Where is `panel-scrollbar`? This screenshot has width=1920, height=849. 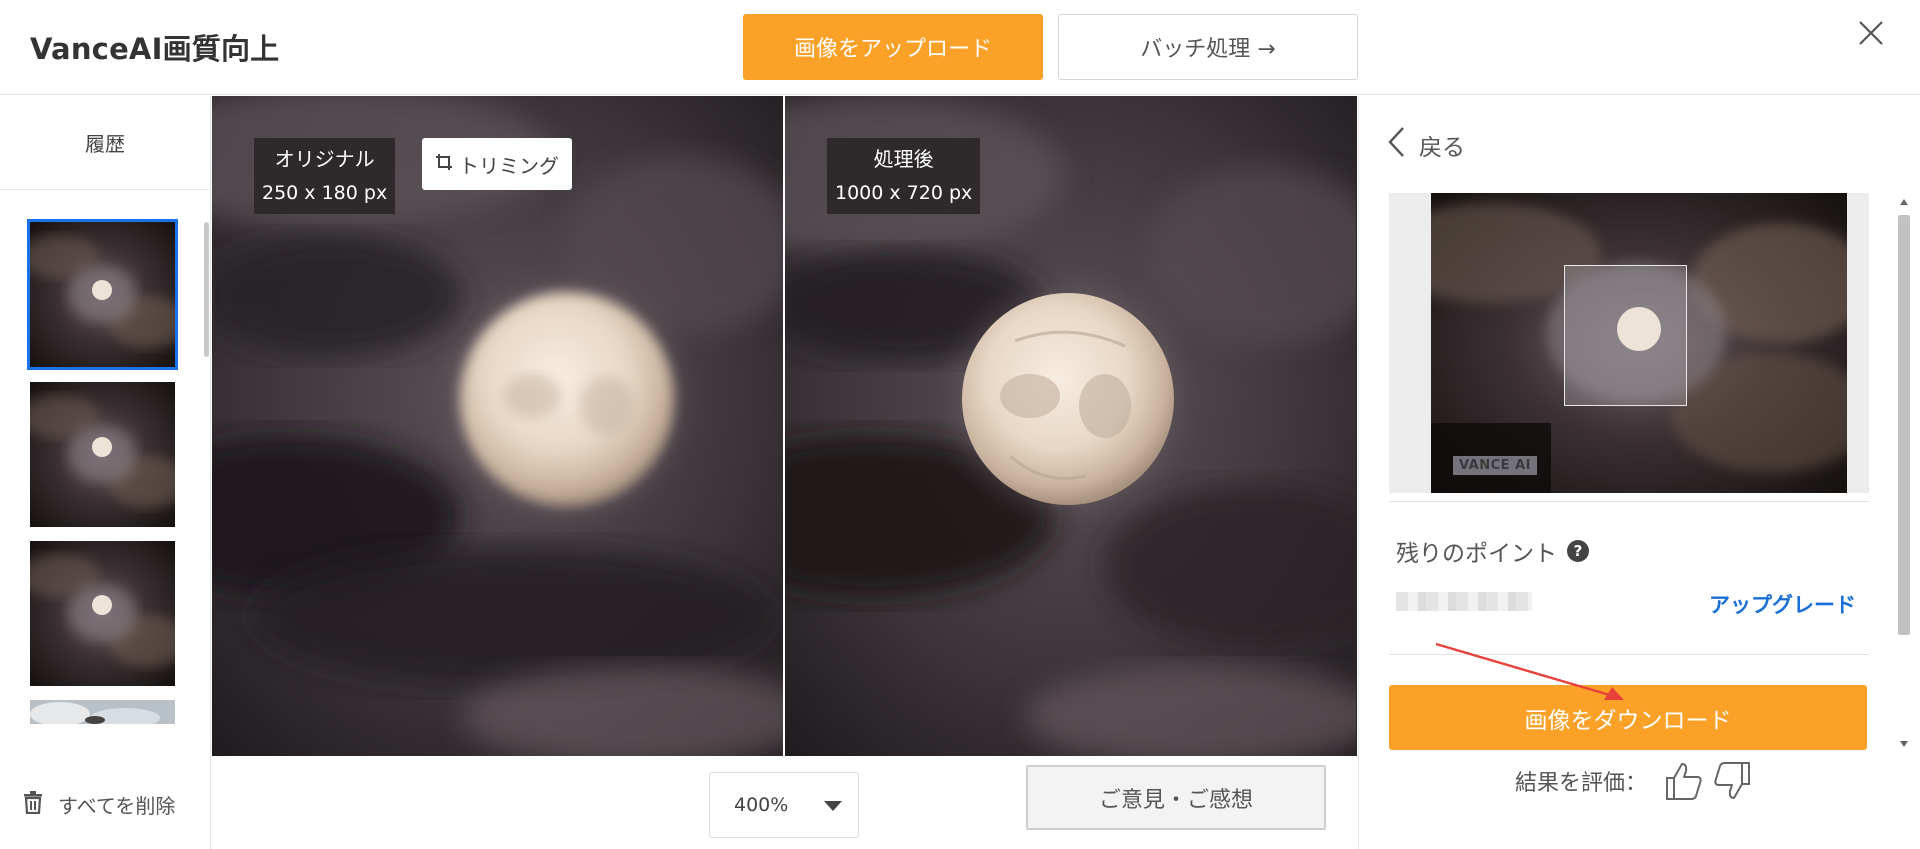 panel-scrollbar is located at coordinates (1904, 473).